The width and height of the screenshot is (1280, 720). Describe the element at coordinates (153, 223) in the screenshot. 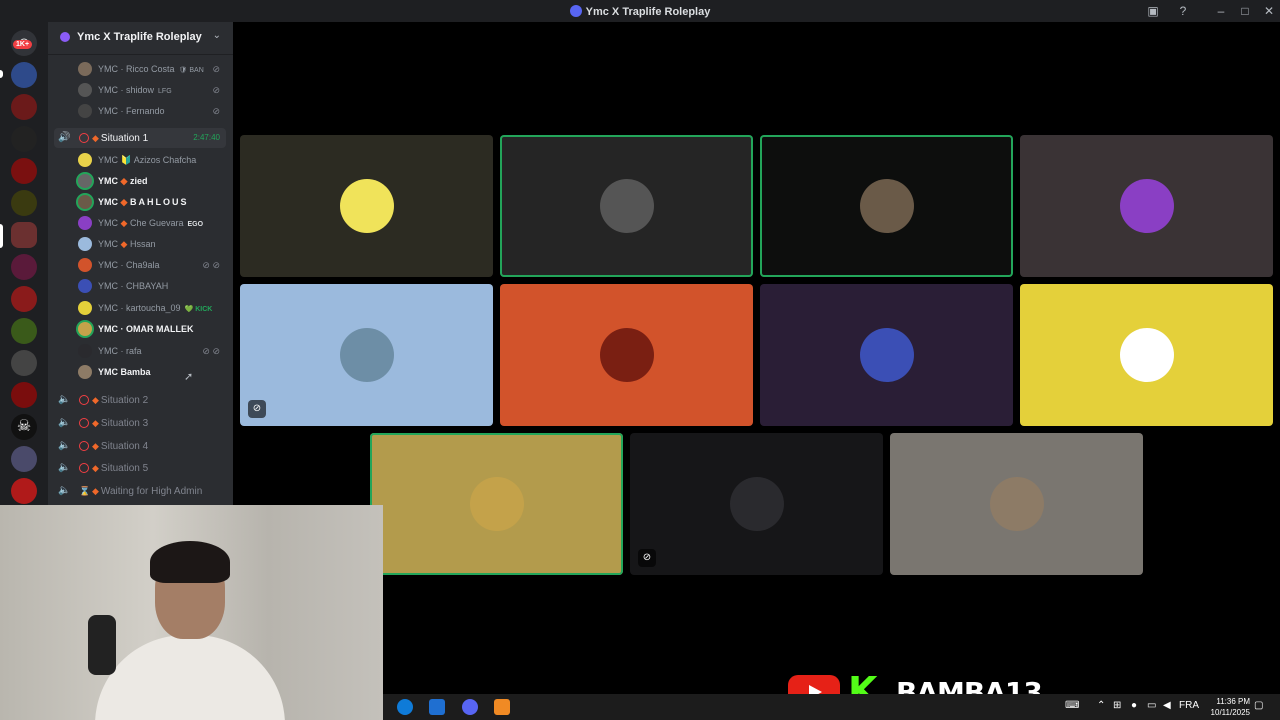

I see `voice-member: YMC ◆ Che Guevara EGO` at that location.